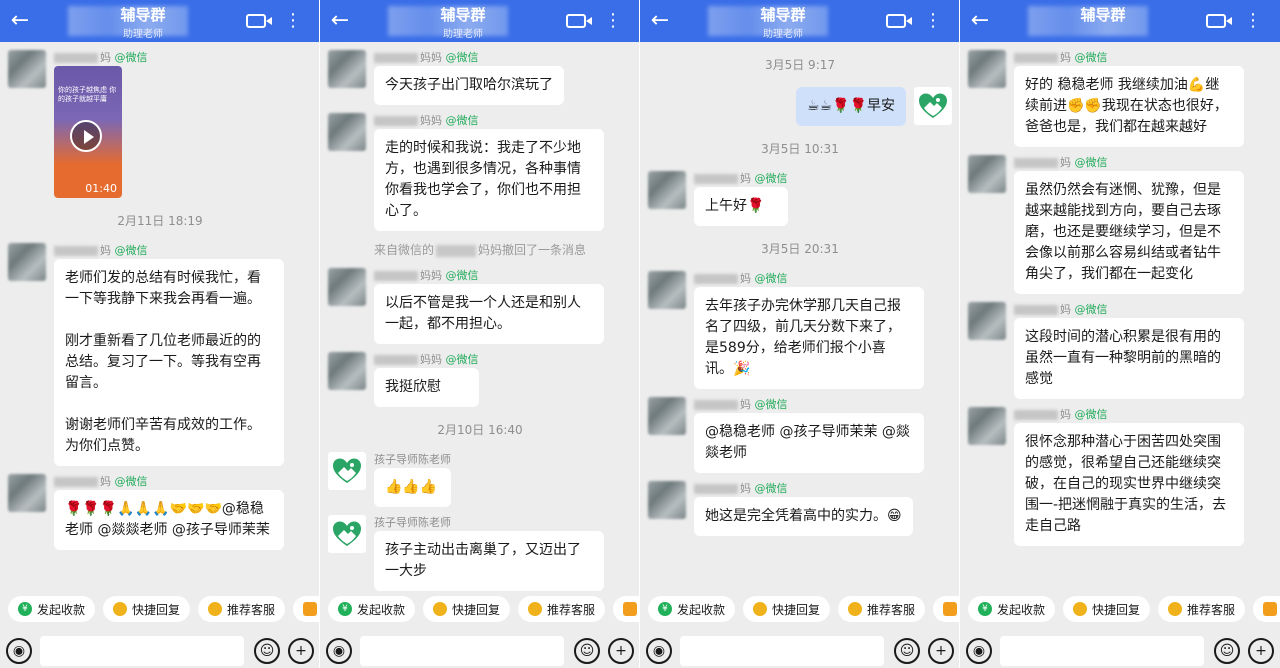 The image size is (1280, 668). Describe the element at coordinates (1129, 358) in the screenshot. I see `message-bubble: 这段时间的潜心积累是很有用的 虽然一直有一种黎明前的黑暗的感觉` at that location.